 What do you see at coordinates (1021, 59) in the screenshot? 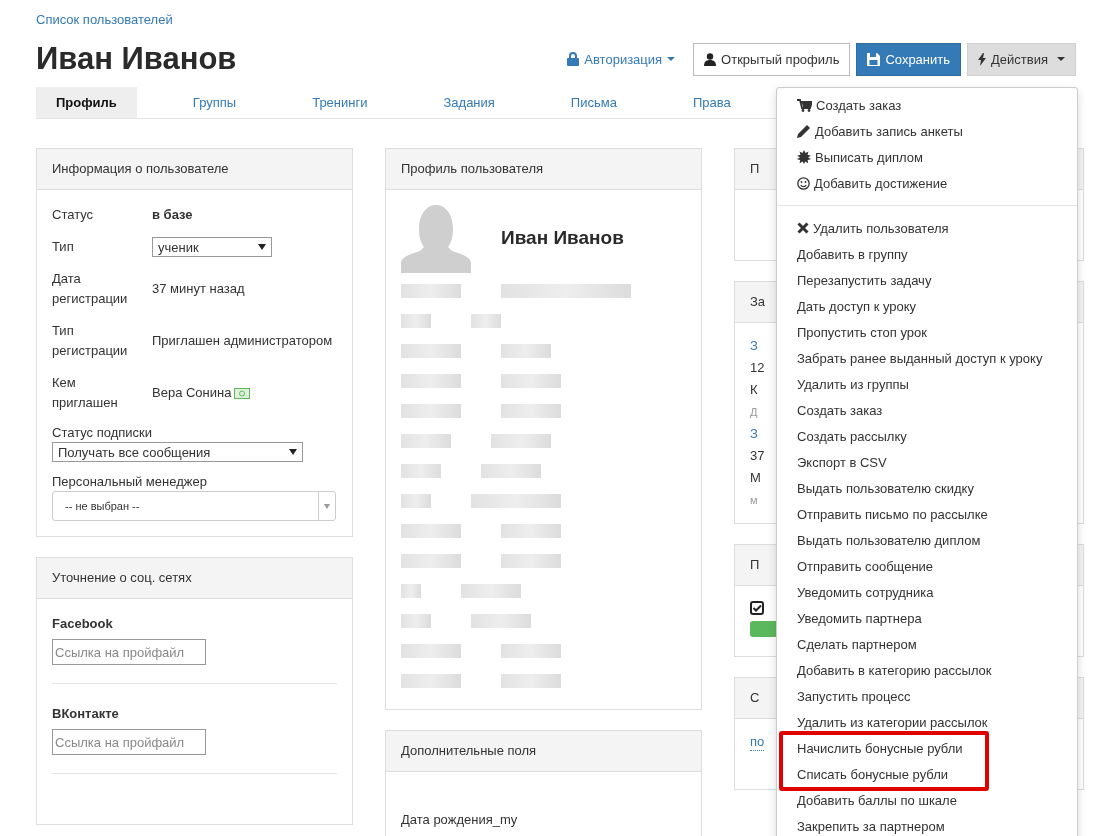
I see `actions-dropdown-button: Действия` at bounding box center [1021, 59].